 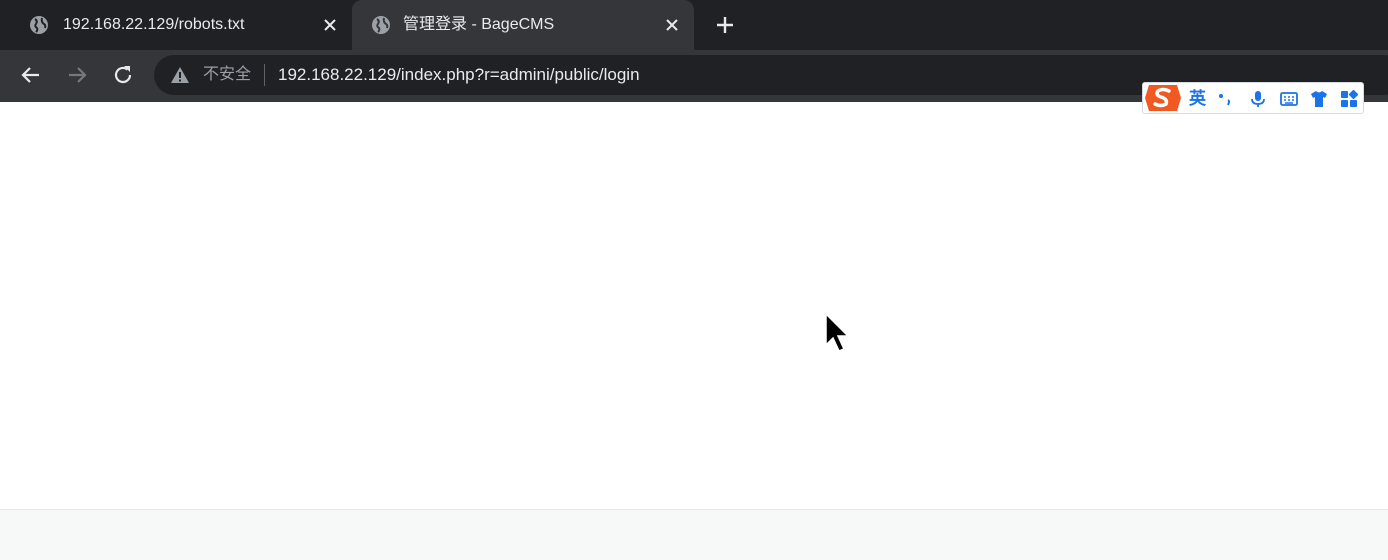 I want to click on ime-toolbar: 英, so click(x=1253, y=98).